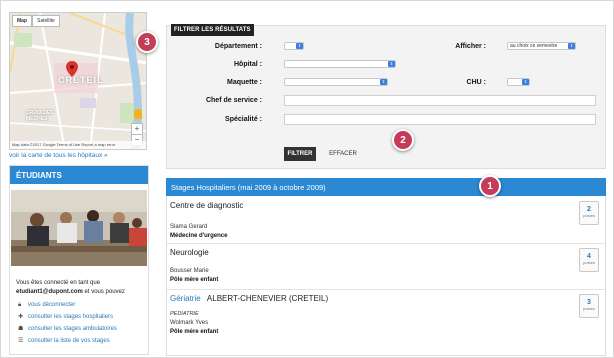 The height and width of the screenshot is (358, 614). I want to click on list-icon: ☰, so click(21, 341).